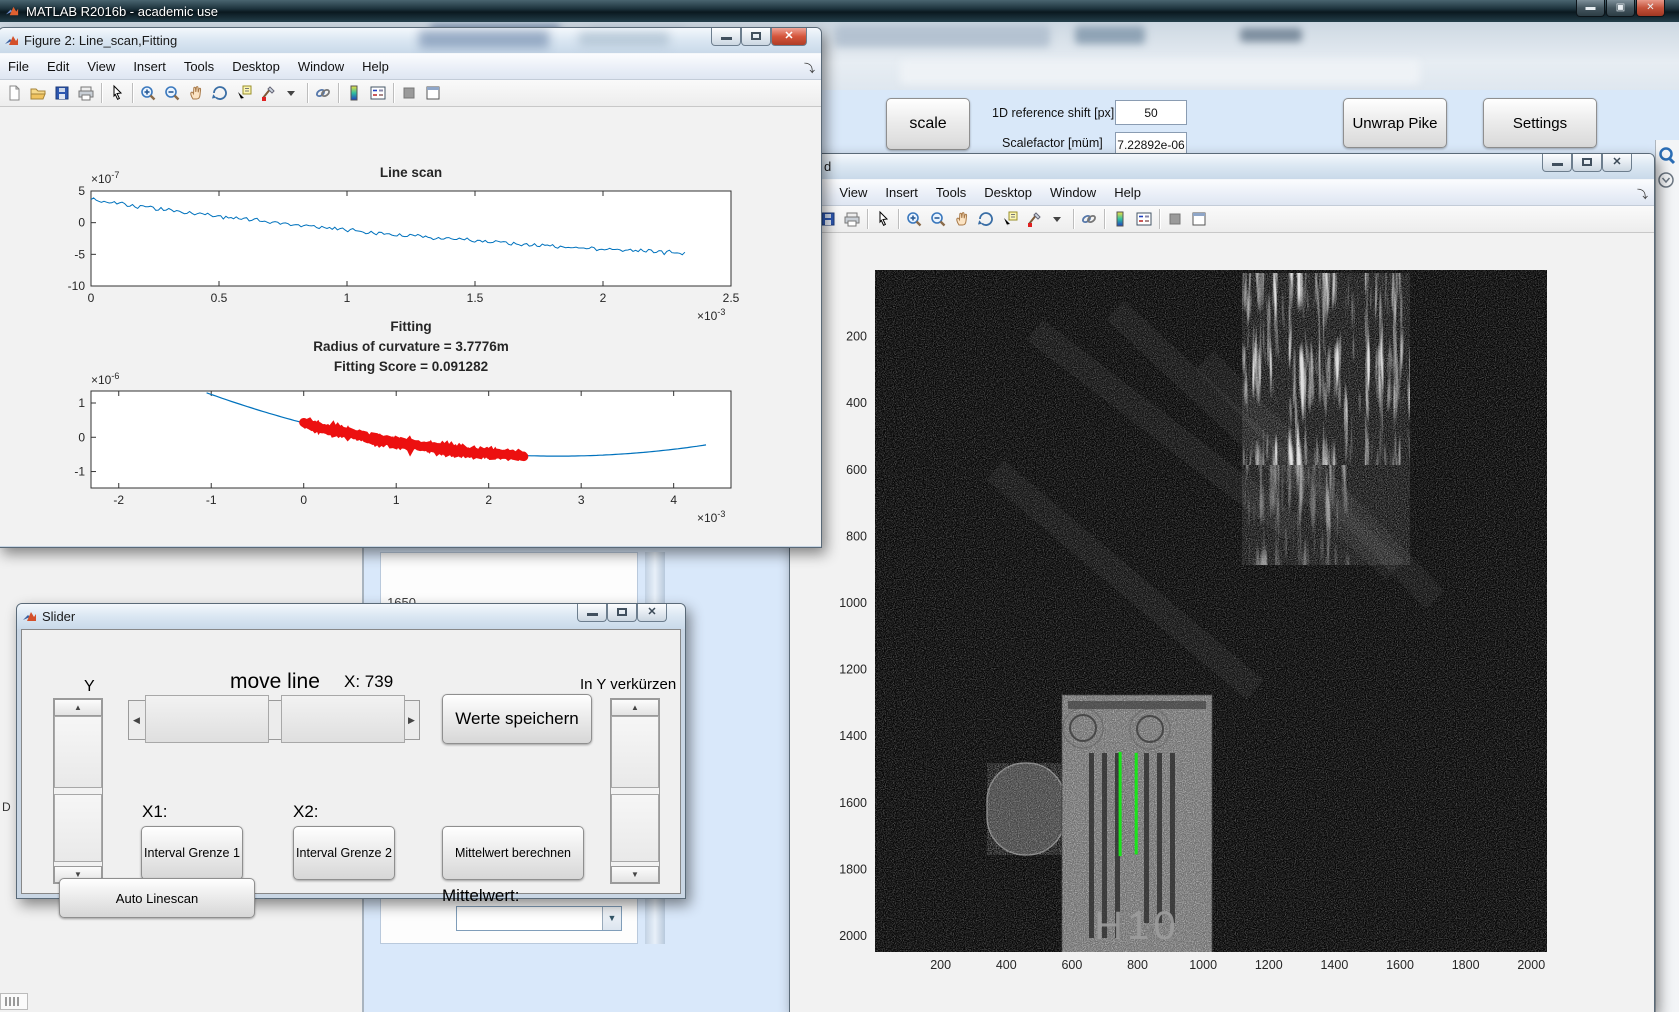  What do you see at coordinates (475, 298) in the screenshot?
I see `tick-label: 1.5` at bounding box center [475, 298].